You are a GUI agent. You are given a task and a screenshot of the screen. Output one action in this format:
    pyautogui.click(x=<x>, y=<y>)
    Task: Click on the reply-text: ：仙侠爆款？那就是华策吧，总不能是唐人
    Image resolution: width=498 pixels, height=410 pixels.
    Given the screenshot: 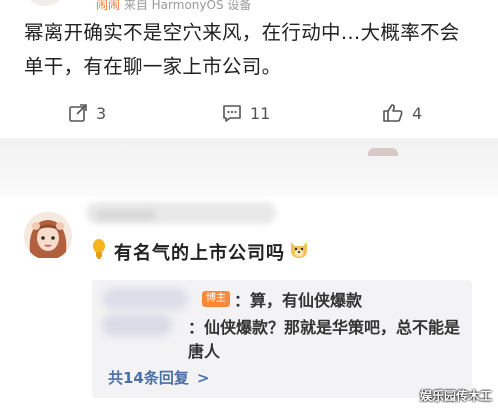 What is the action you would take?
    pyautogui.click(x=324, y=339)
    